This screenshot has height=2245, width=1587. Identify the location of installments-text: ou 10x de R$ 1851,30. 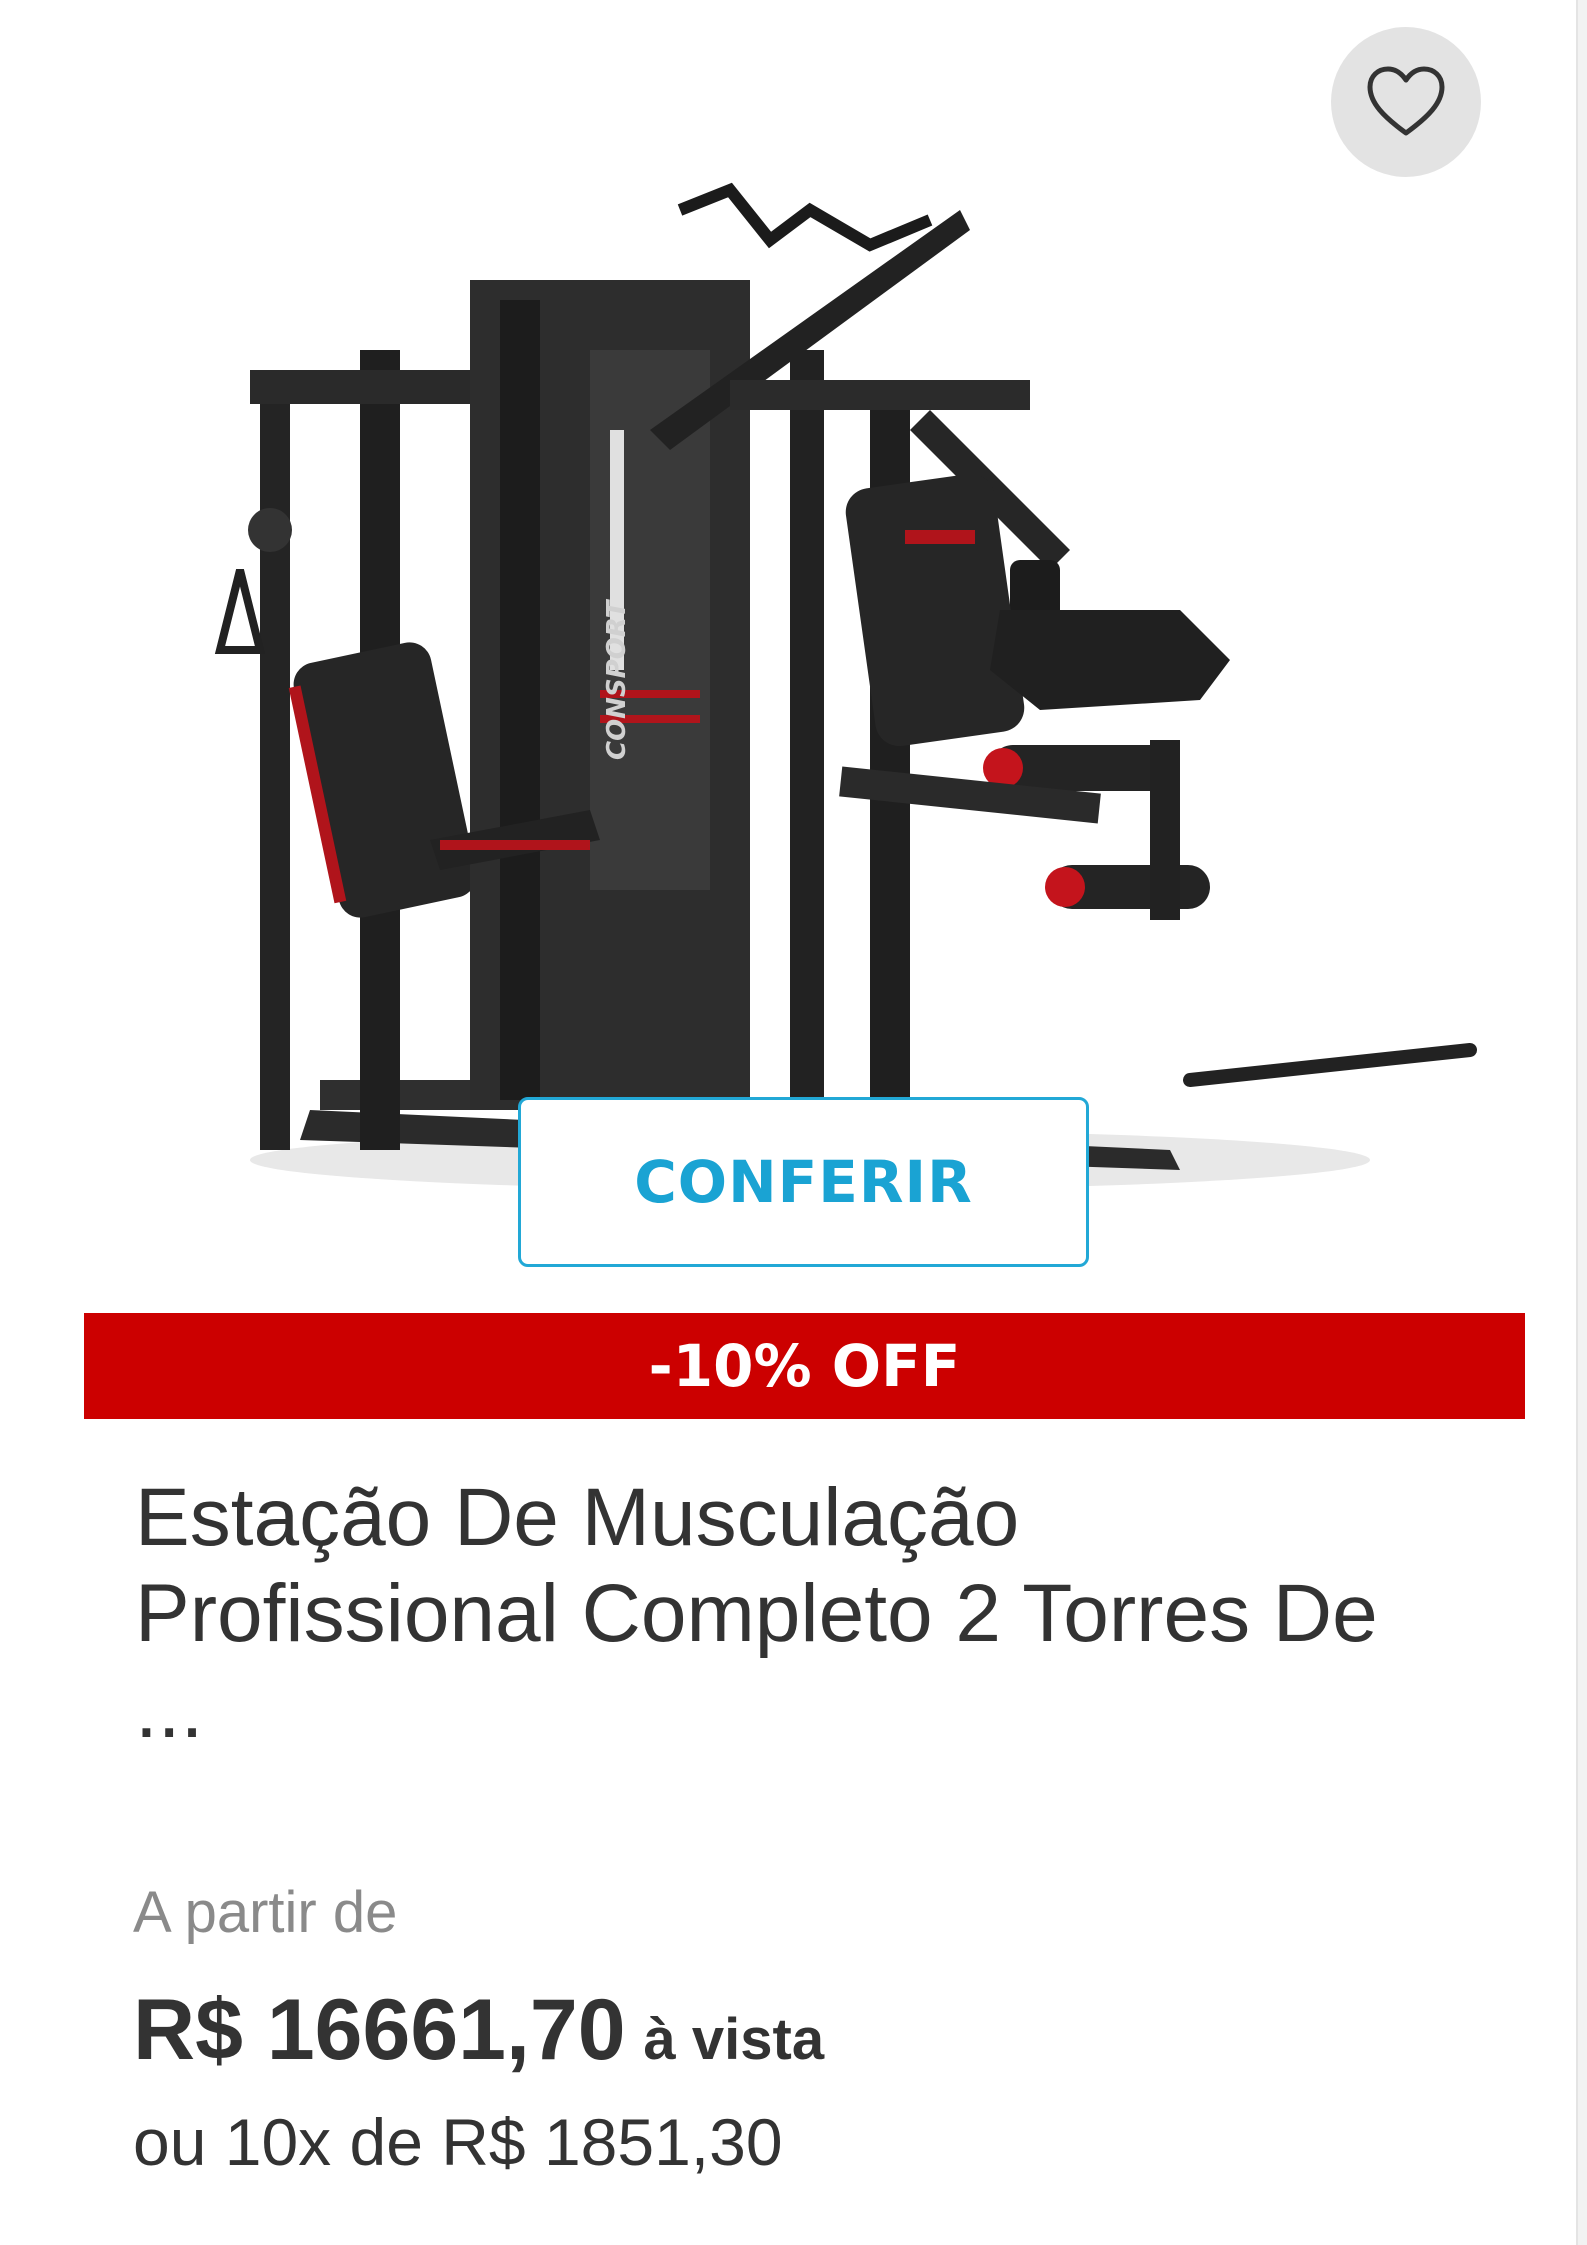
(458, 2142).